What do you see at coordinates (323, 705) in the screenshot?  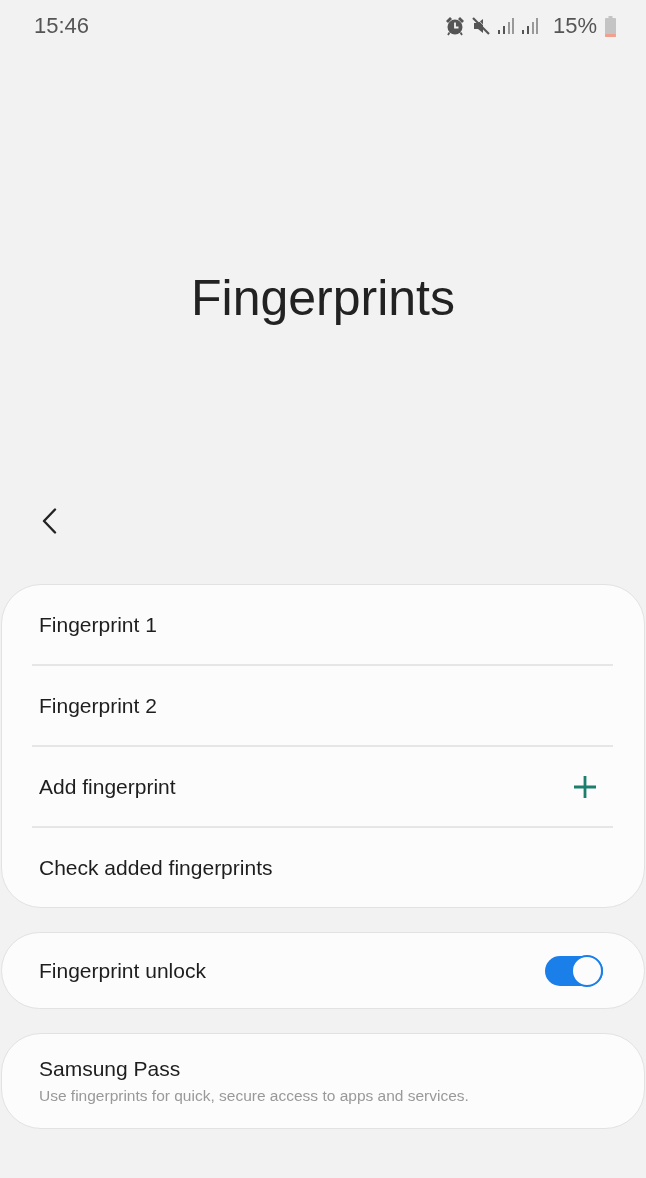 I see `list-item: Fingerprint 2` at bounding box center [323, 705].